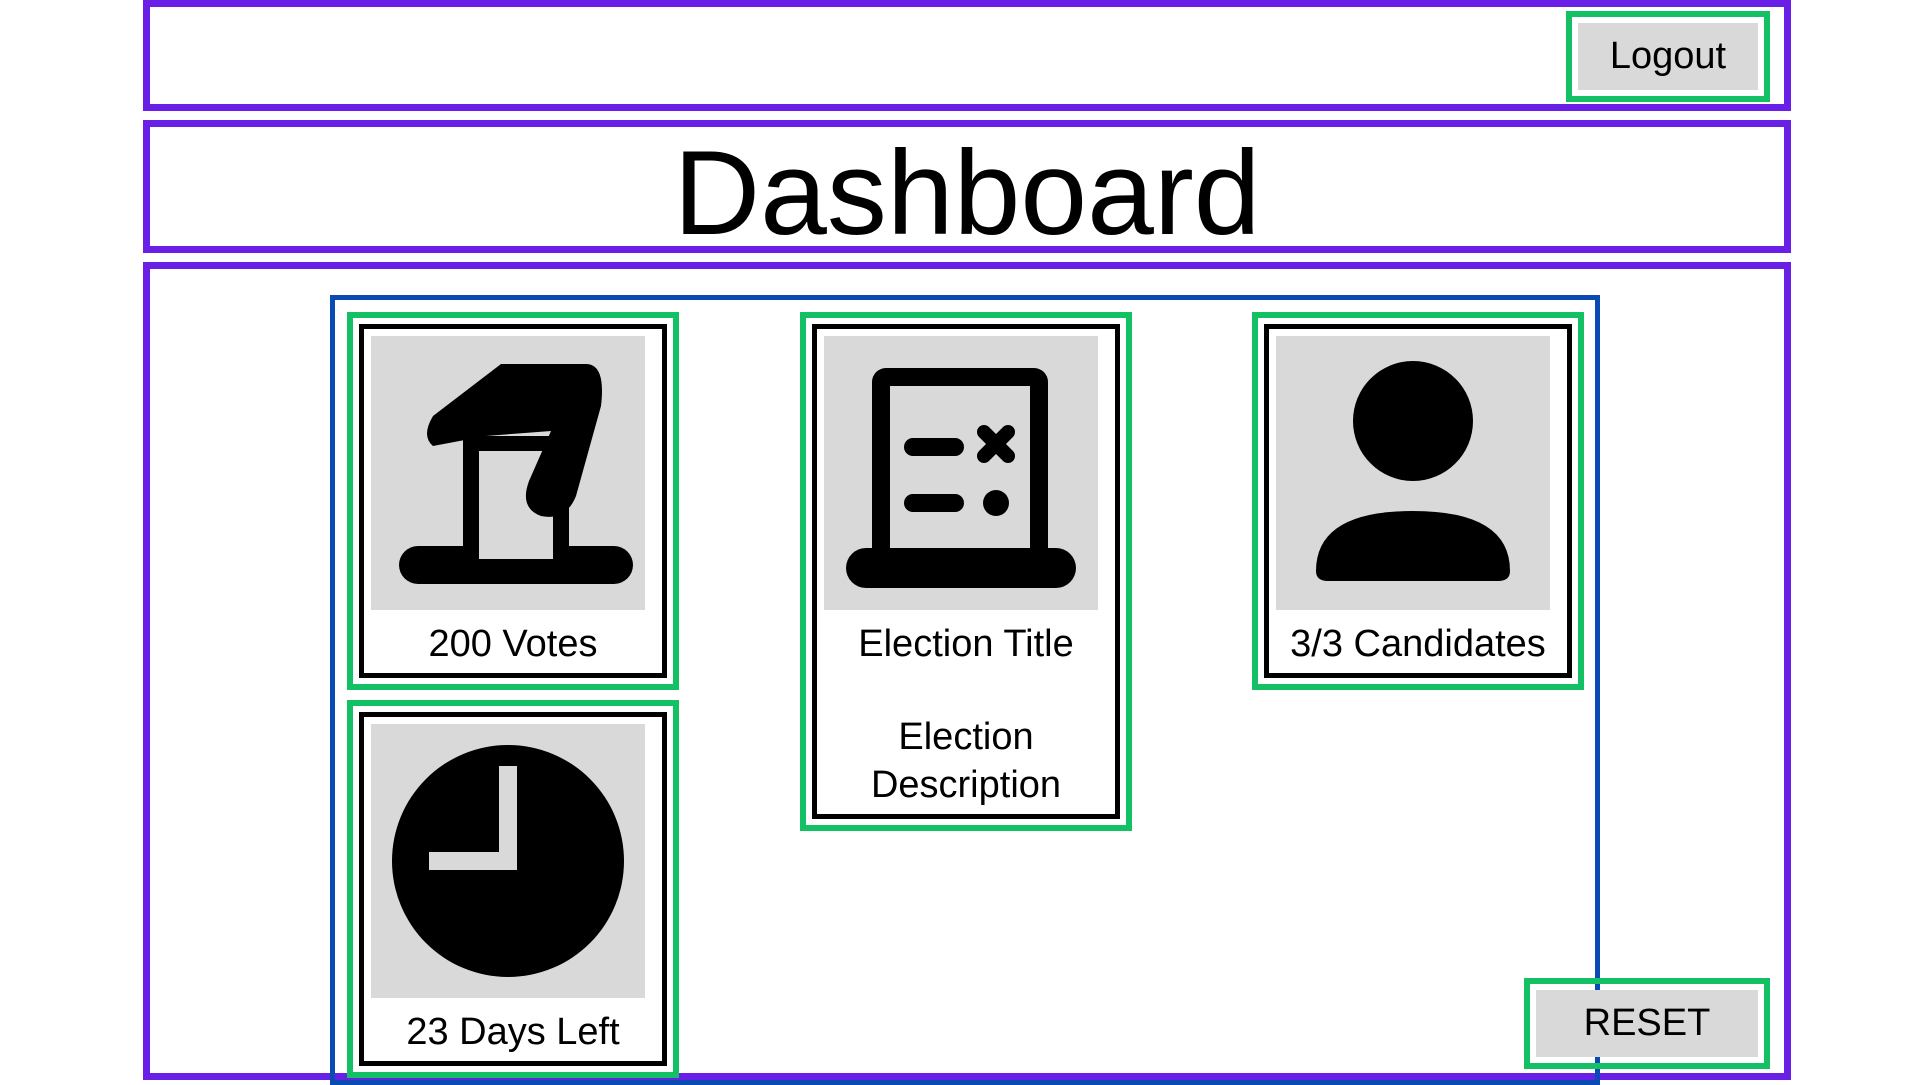 This screenshot has height=1085, width=1920. I want to click on time-left-card: 23 Days Left, so click(513, 889).